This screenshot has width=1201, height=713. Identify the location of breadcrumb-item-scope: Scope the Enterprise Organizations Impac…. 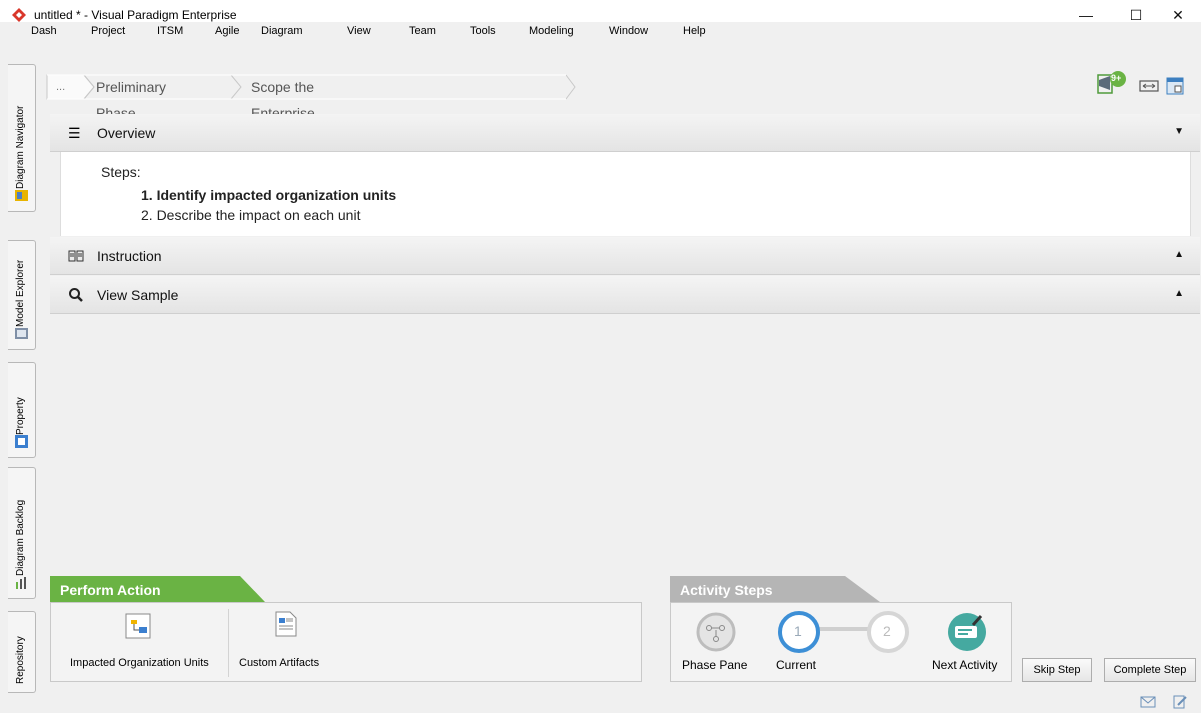
(294, 123).